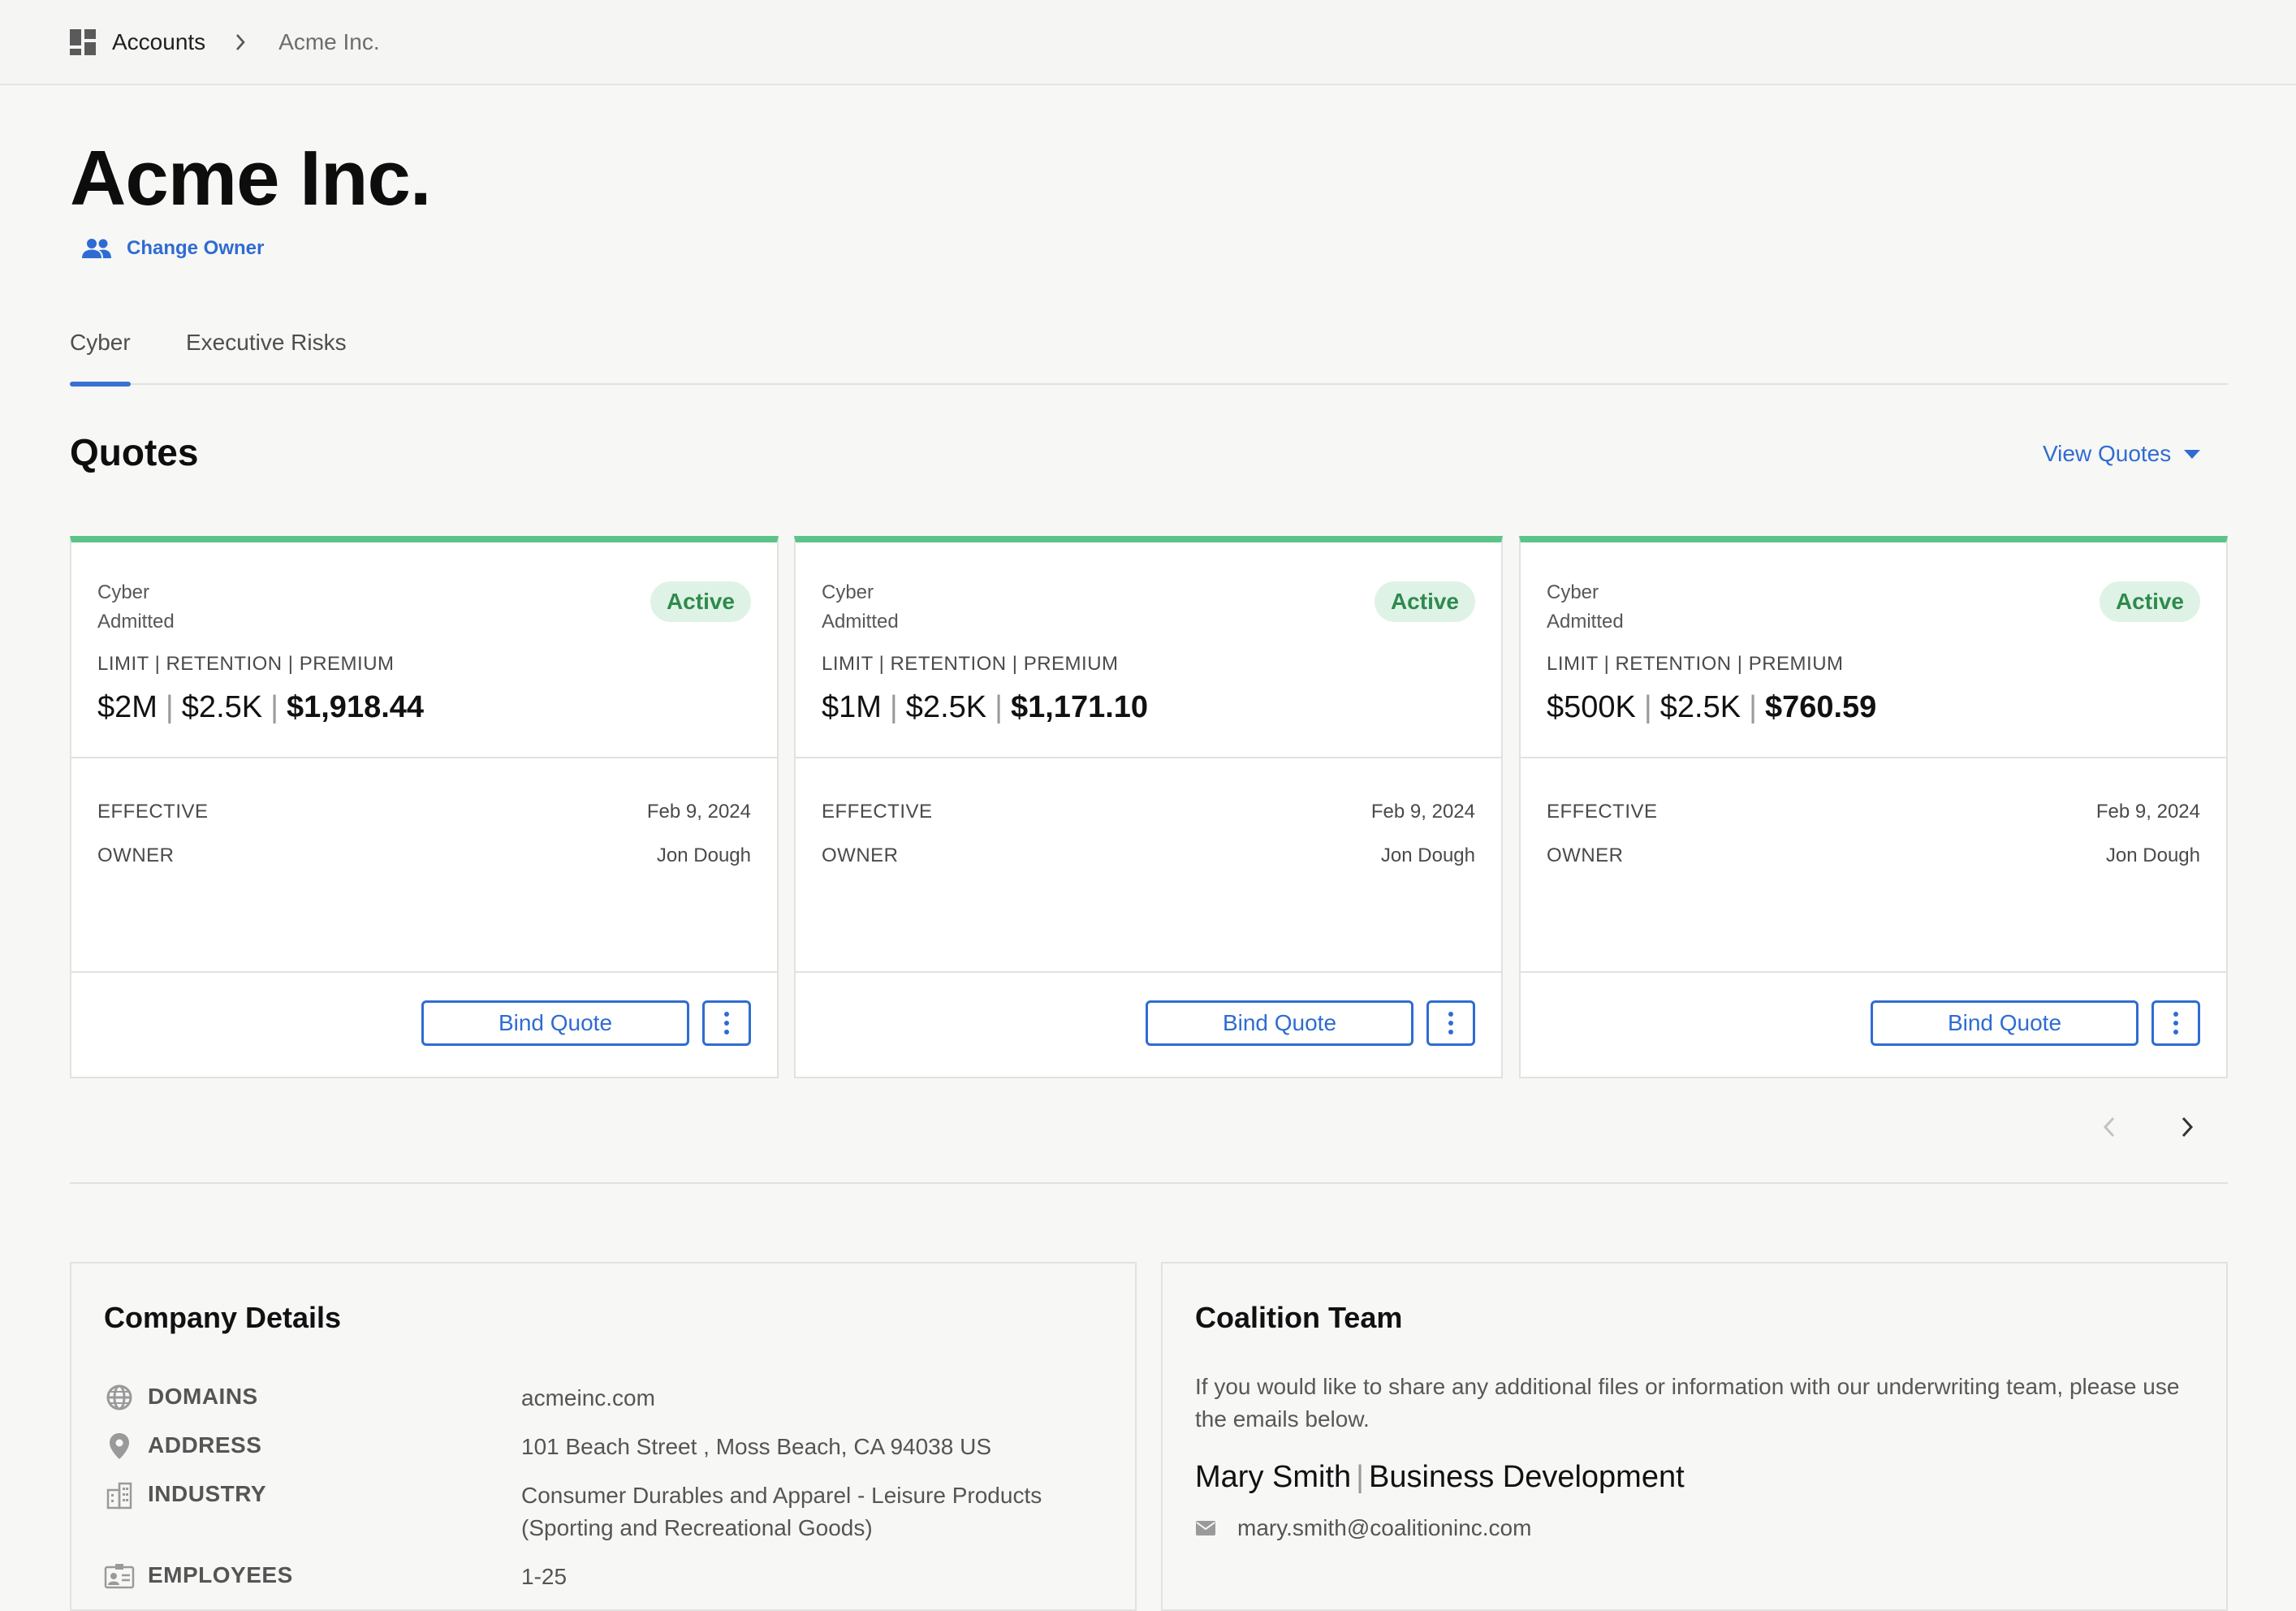 This screenshot has width=2296, height=1611. I want to click on page-title: Acme Inc., so click(251, 178).